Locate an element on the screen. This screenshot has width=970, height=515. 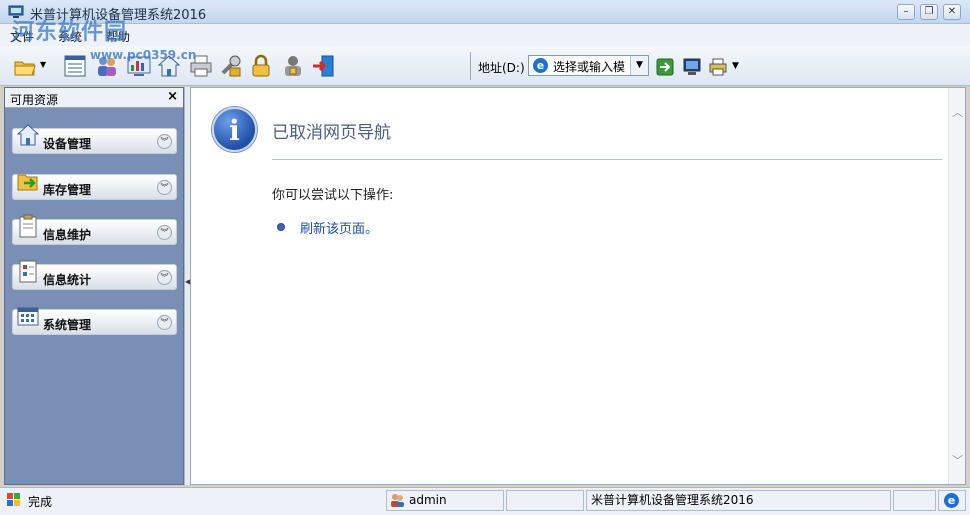
refresh-link: 刷新该页面。 is located at coordinates (339, 227).